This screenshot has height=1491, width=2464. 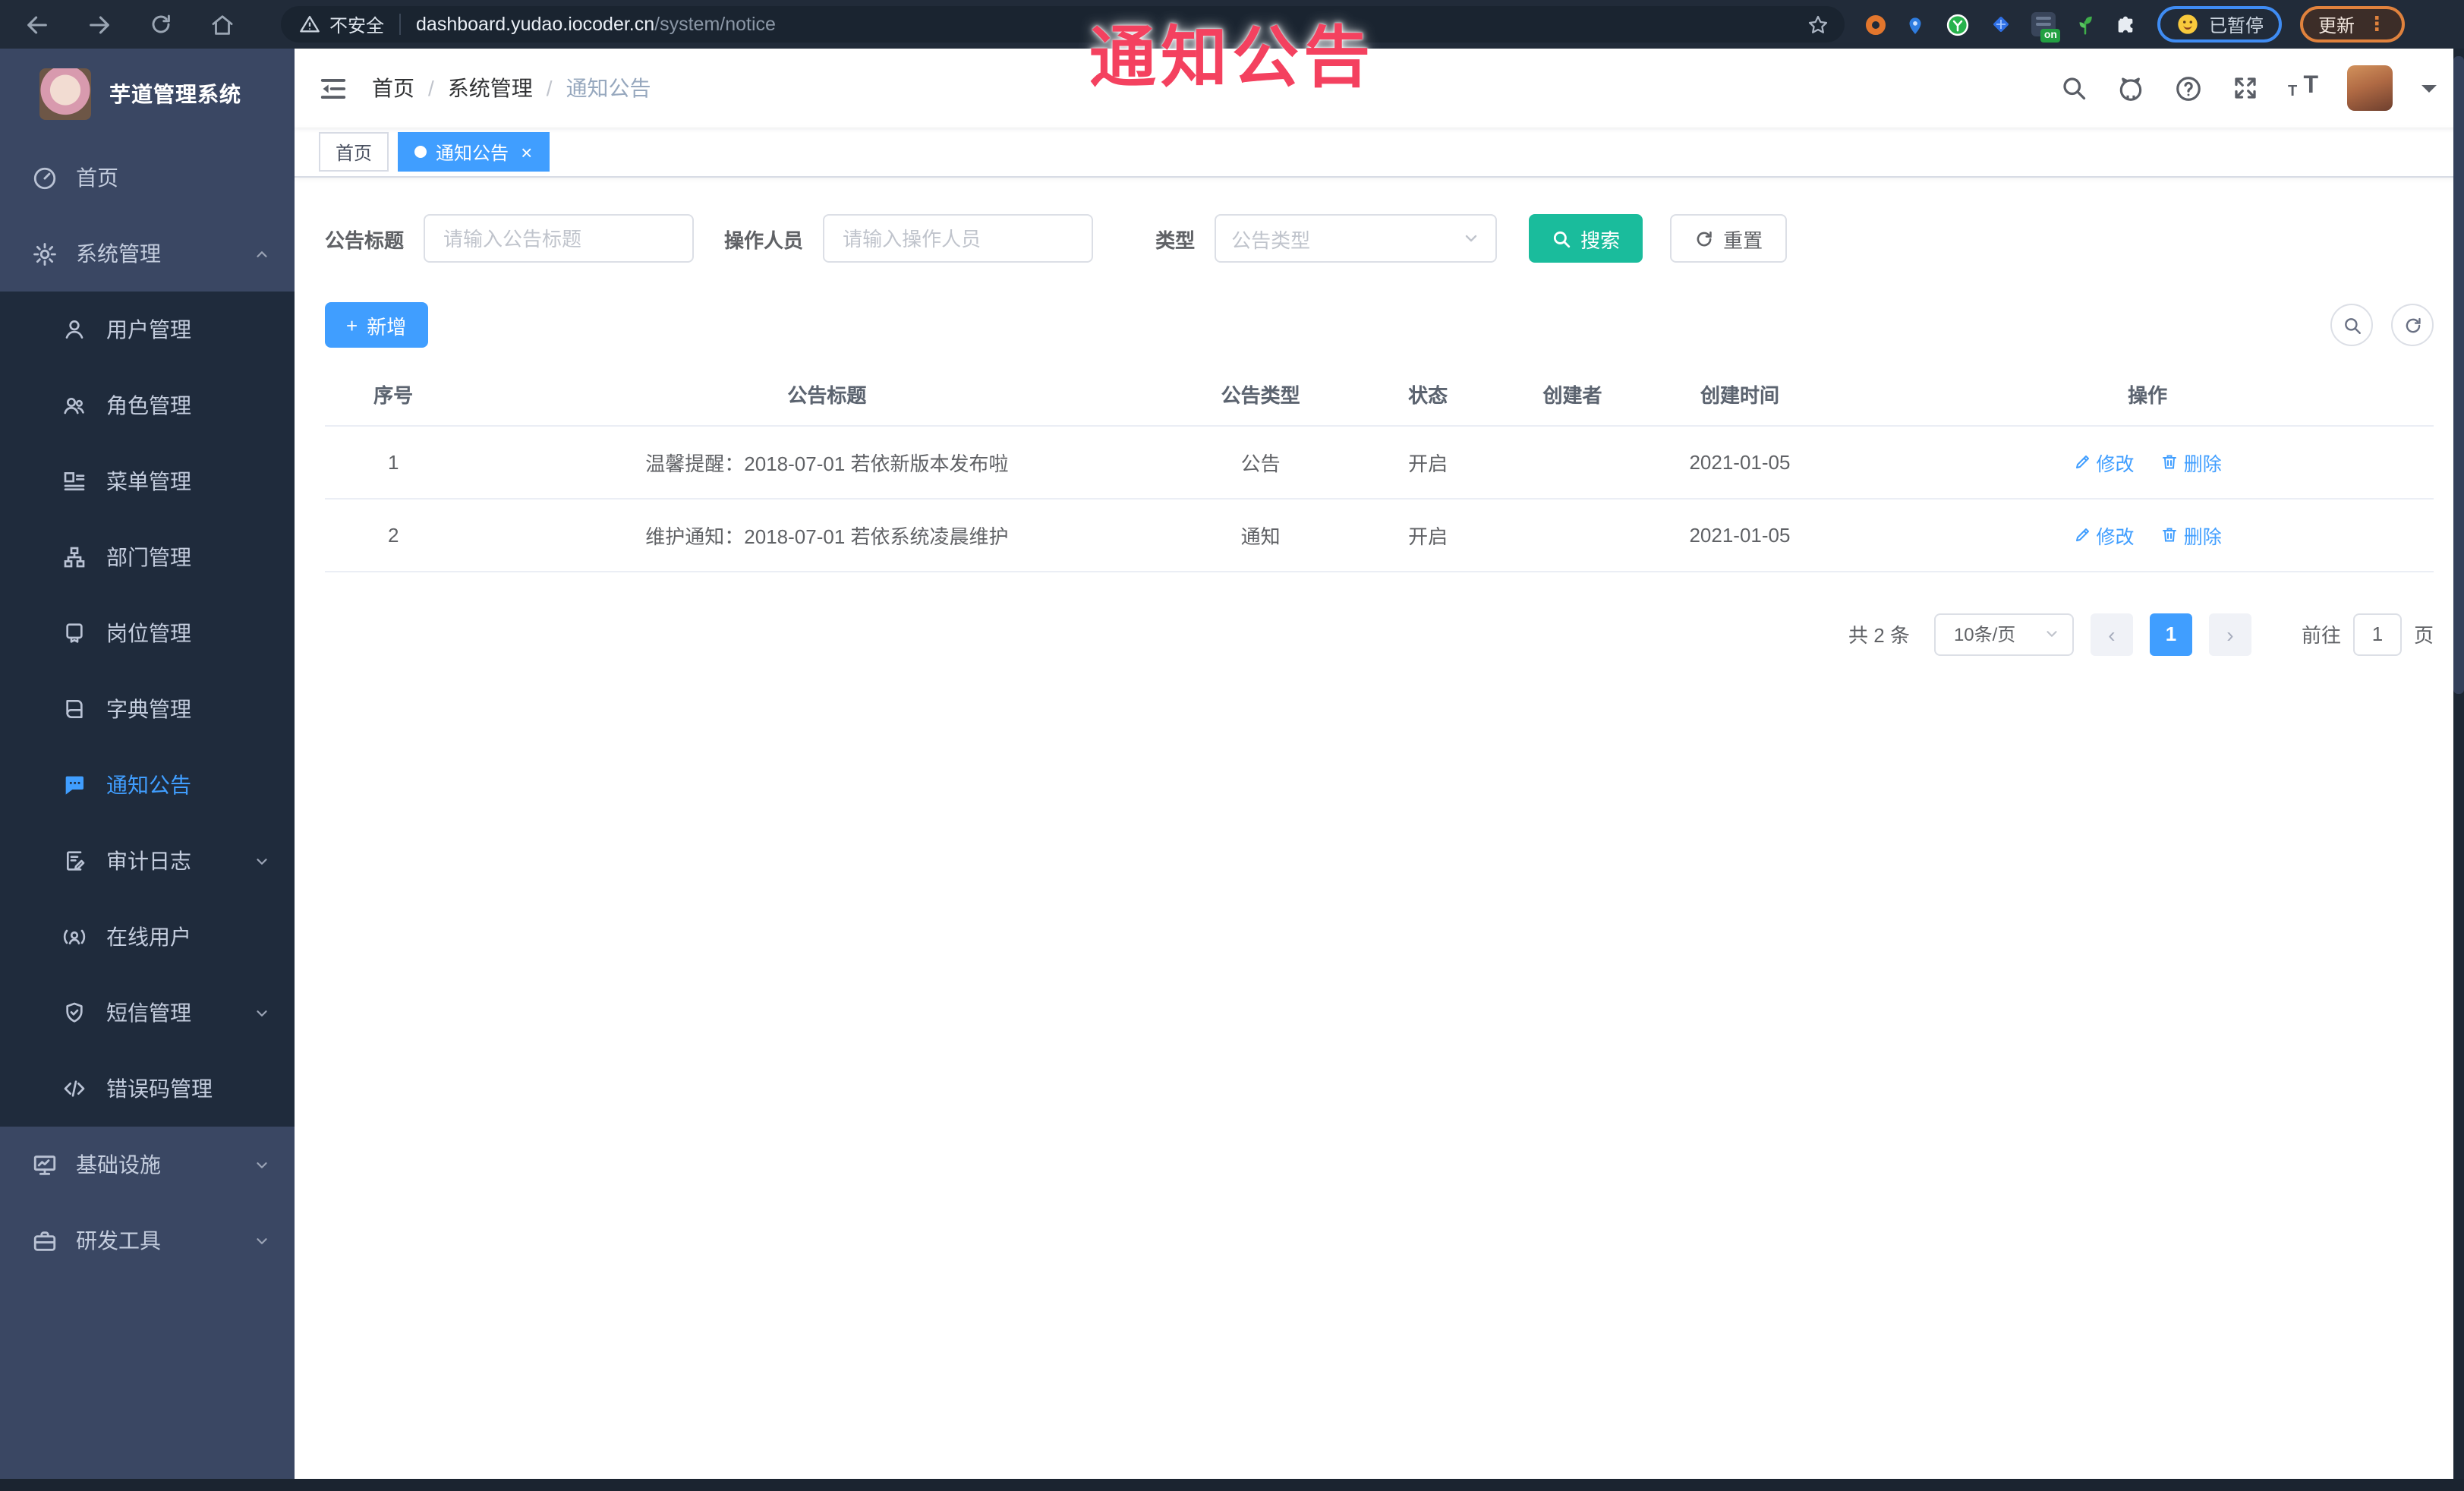 What do you see at coordinates (161, 24) in the screenshot?
I see `reload-icon` at bounding box center [161, 24].